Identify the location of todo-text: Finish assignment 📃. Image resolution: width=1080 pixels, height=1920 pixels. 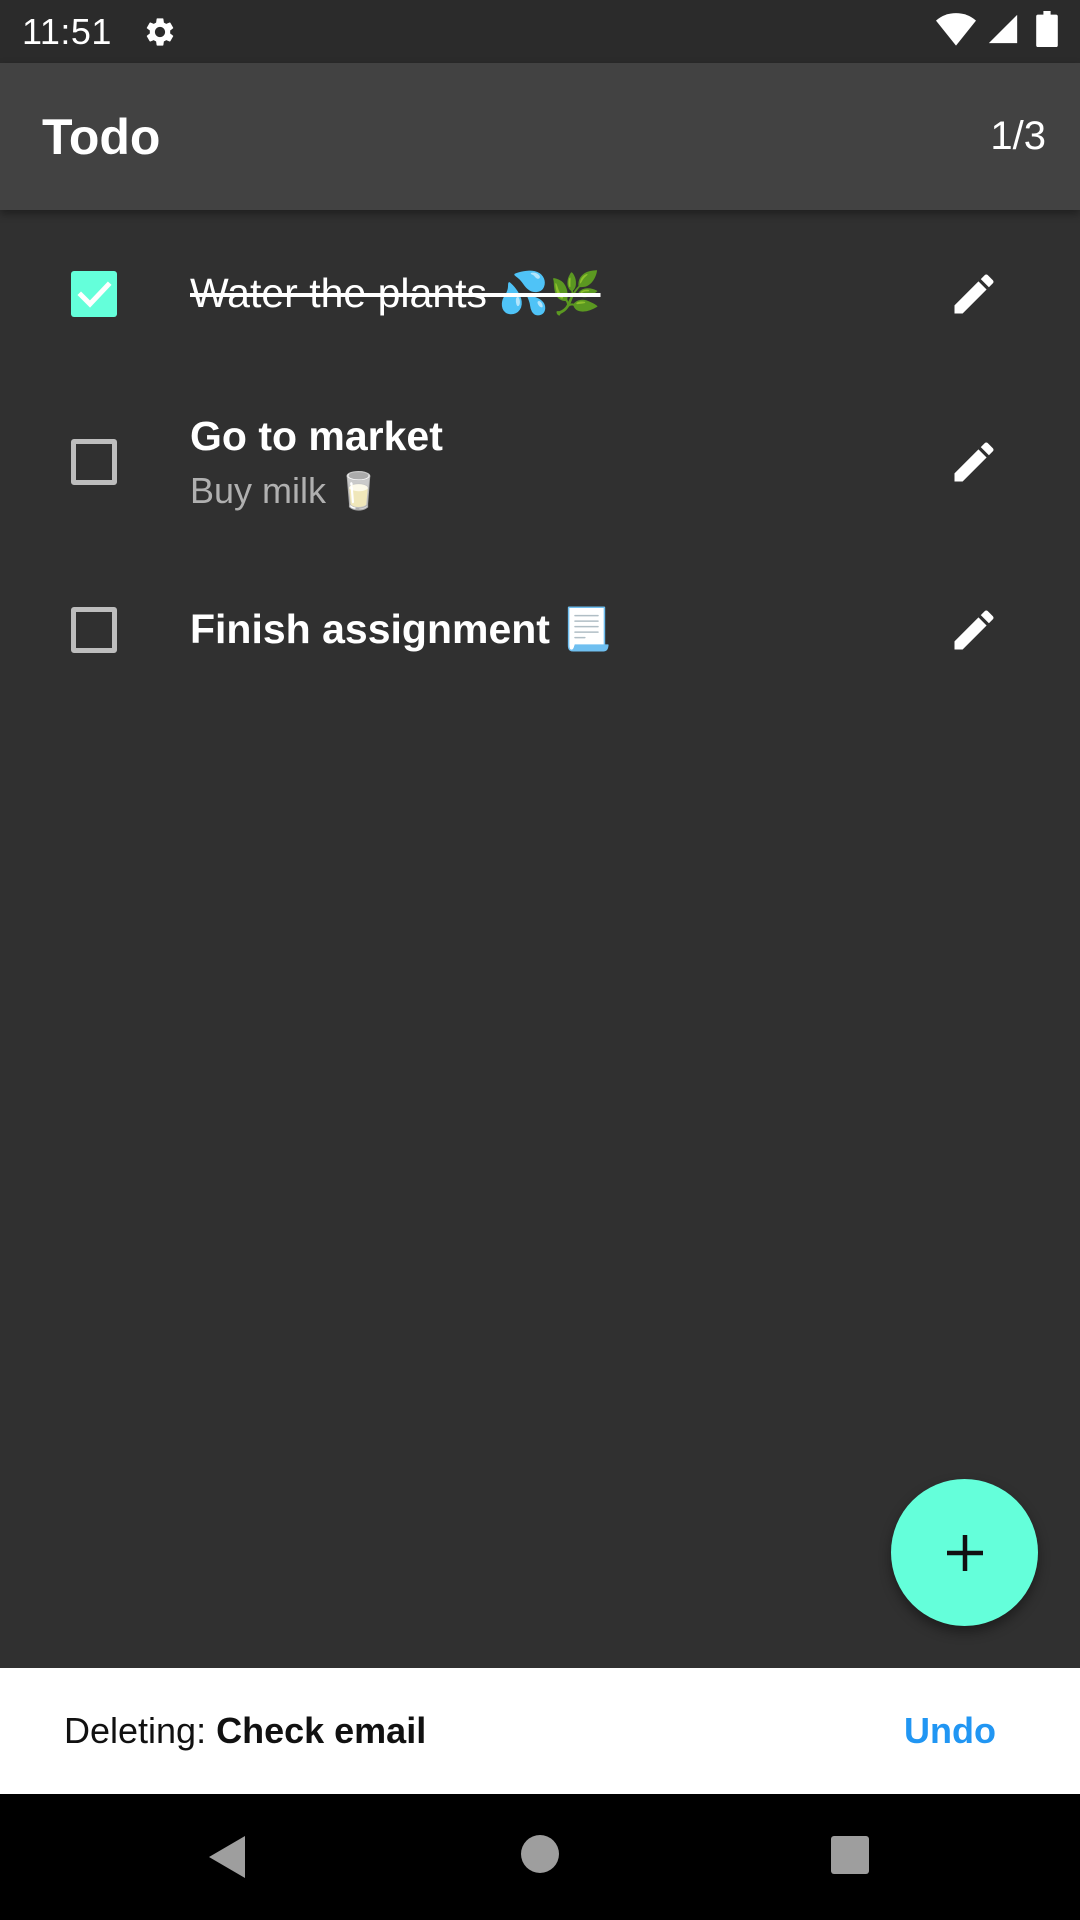
(555, 630).